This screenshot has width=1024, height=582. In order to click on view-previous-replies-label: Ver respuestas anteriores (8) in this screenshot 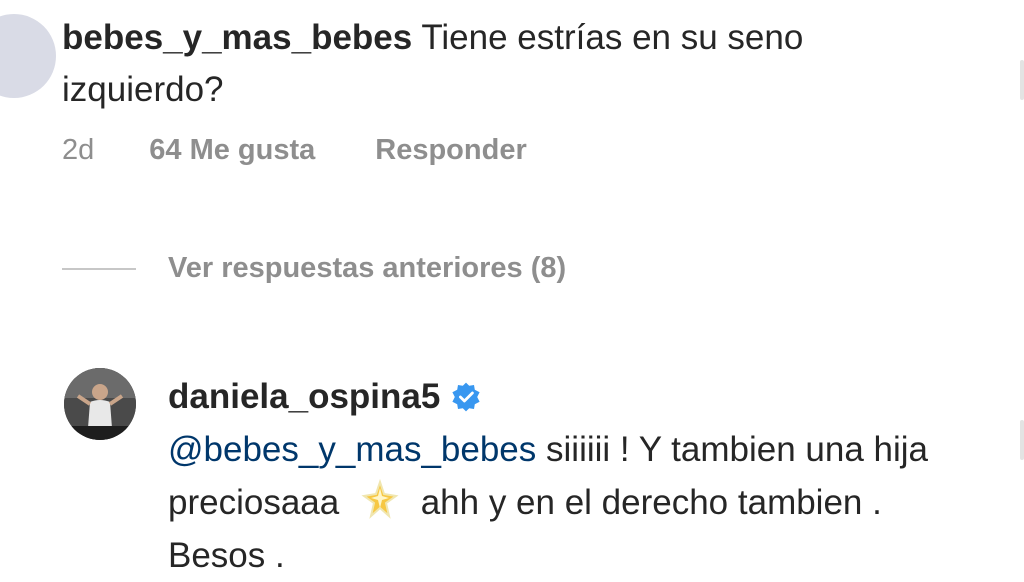, I will do `click(367, 268)`.